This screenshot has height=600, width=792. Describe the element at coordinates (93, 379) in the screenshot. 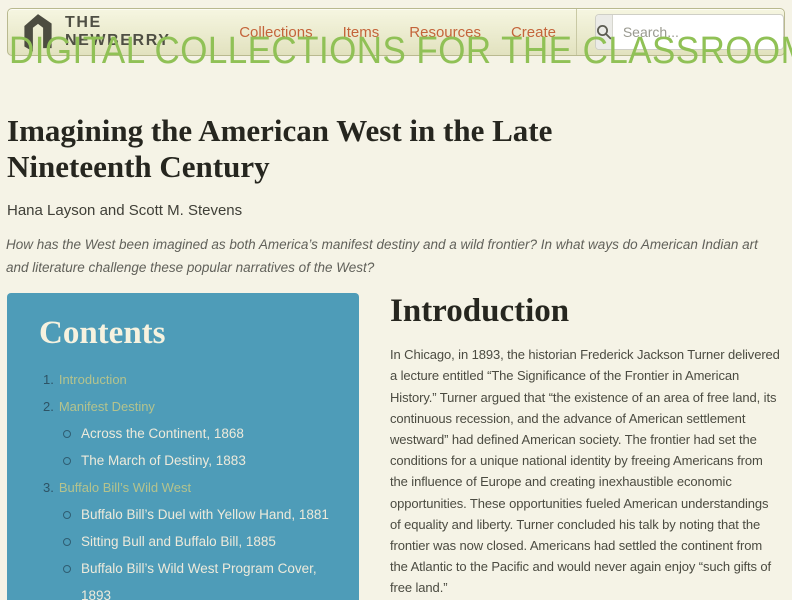

I see `contents-section-link: Introduction` at that location.